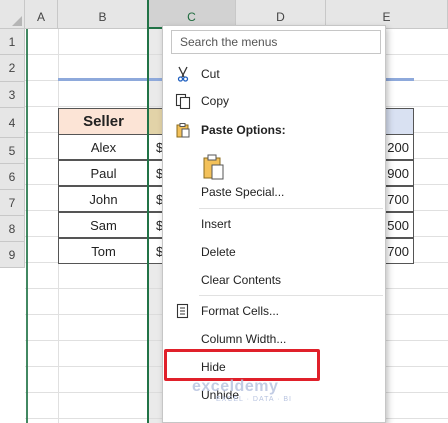 This screenshot has height=423, width=448. What do you see at coordinates (243, 130) in the screenshot?
I see `menu-item-paste-options-label: Paste Options:` at bounding box center [243, 130].